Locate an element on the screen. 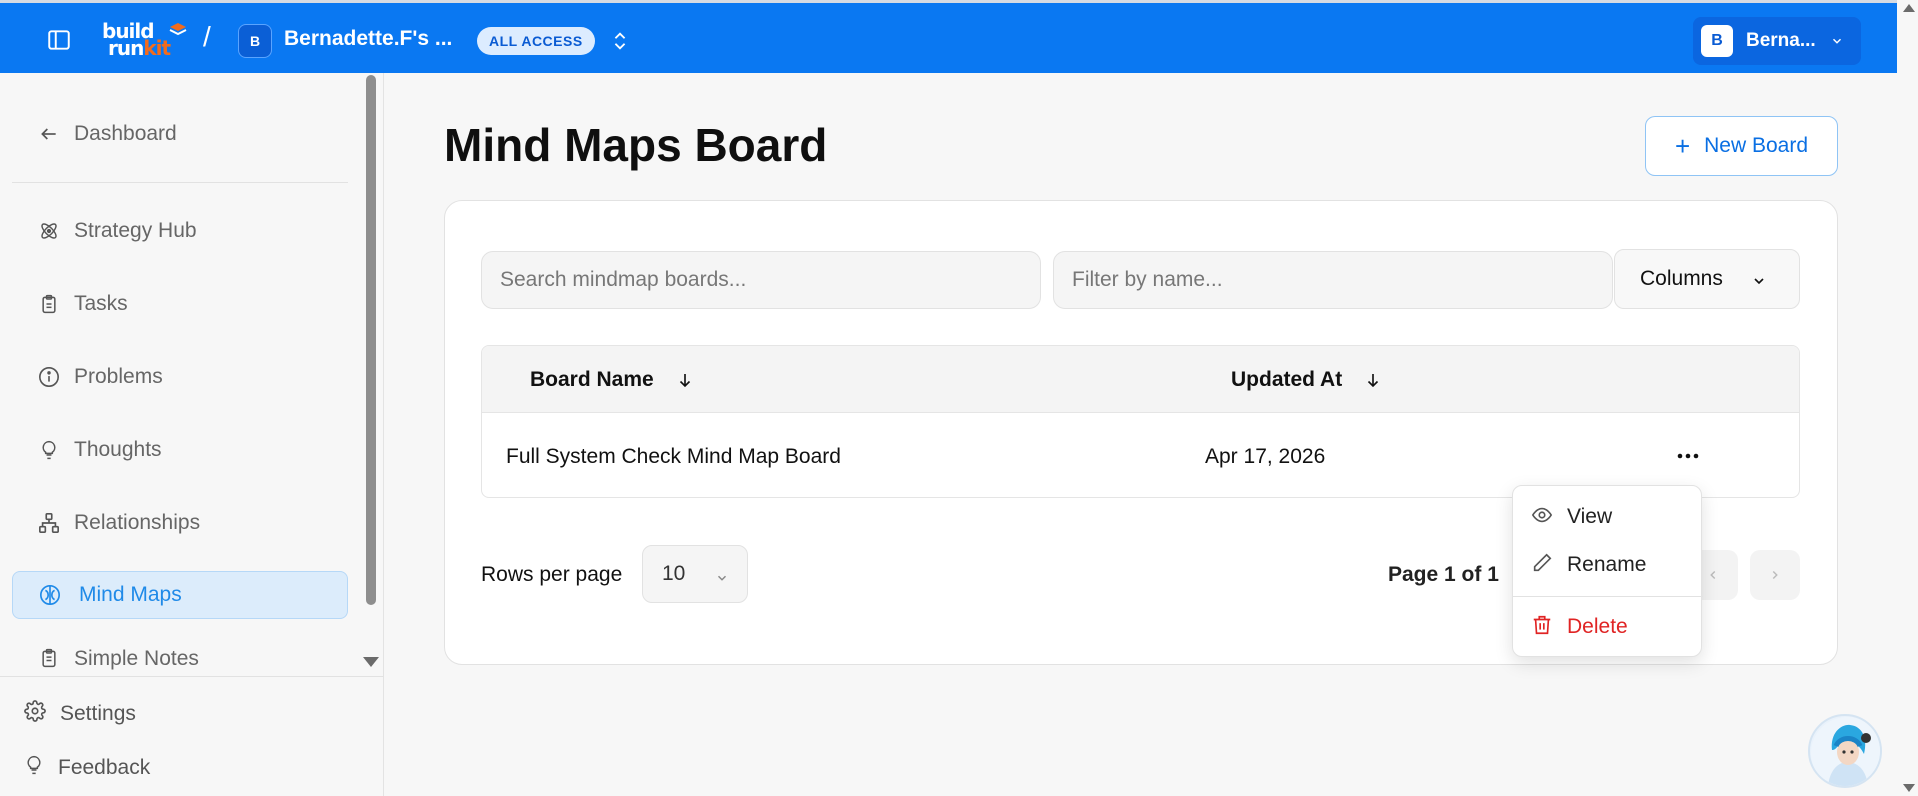 This screenshot has width=1918, height=796. menu-item-view: View is located at coordinates (1608, 517).